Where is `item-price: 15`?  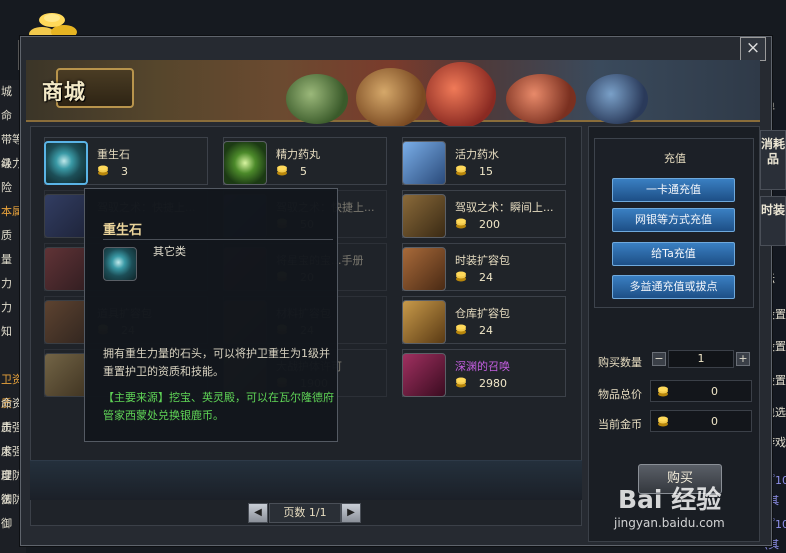
item-price: 15 is located at coordinates (486, 171).